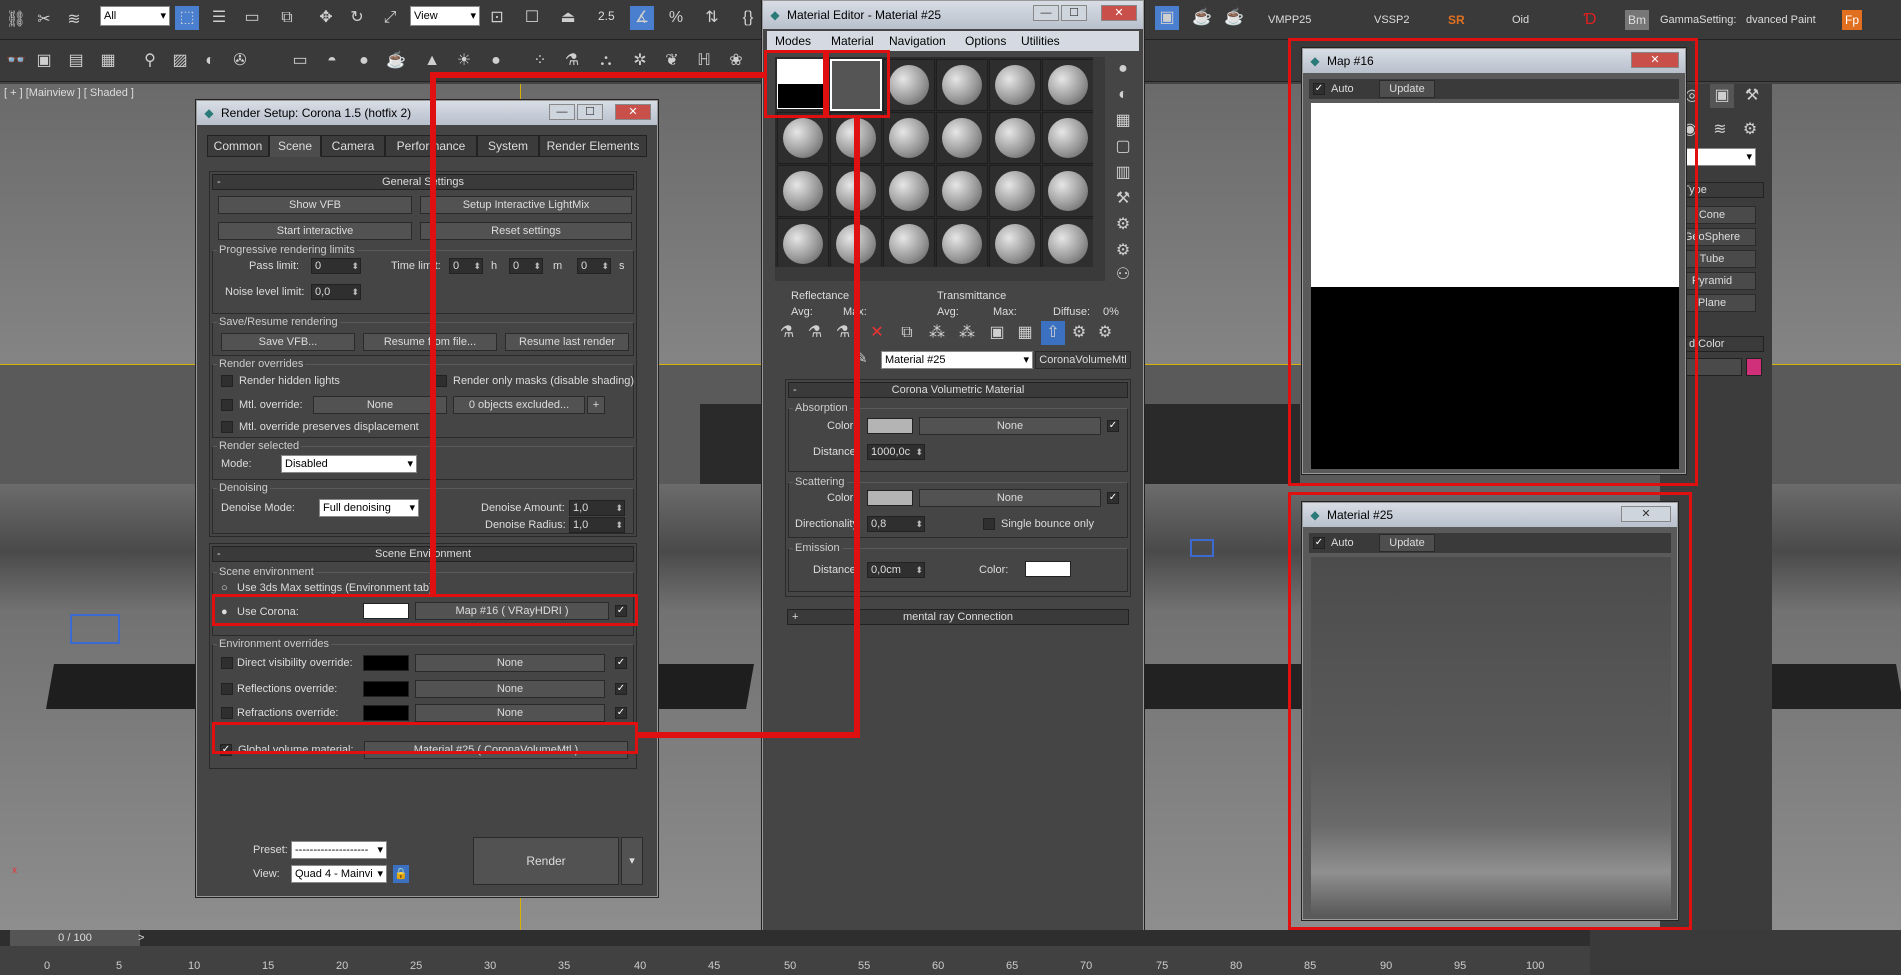 The image size is (1901, 975). What do you see at coordinates (226, 750) in the screenshot?
I see `global-volume-checkbox: ✓` at bounding box center [226, 750].